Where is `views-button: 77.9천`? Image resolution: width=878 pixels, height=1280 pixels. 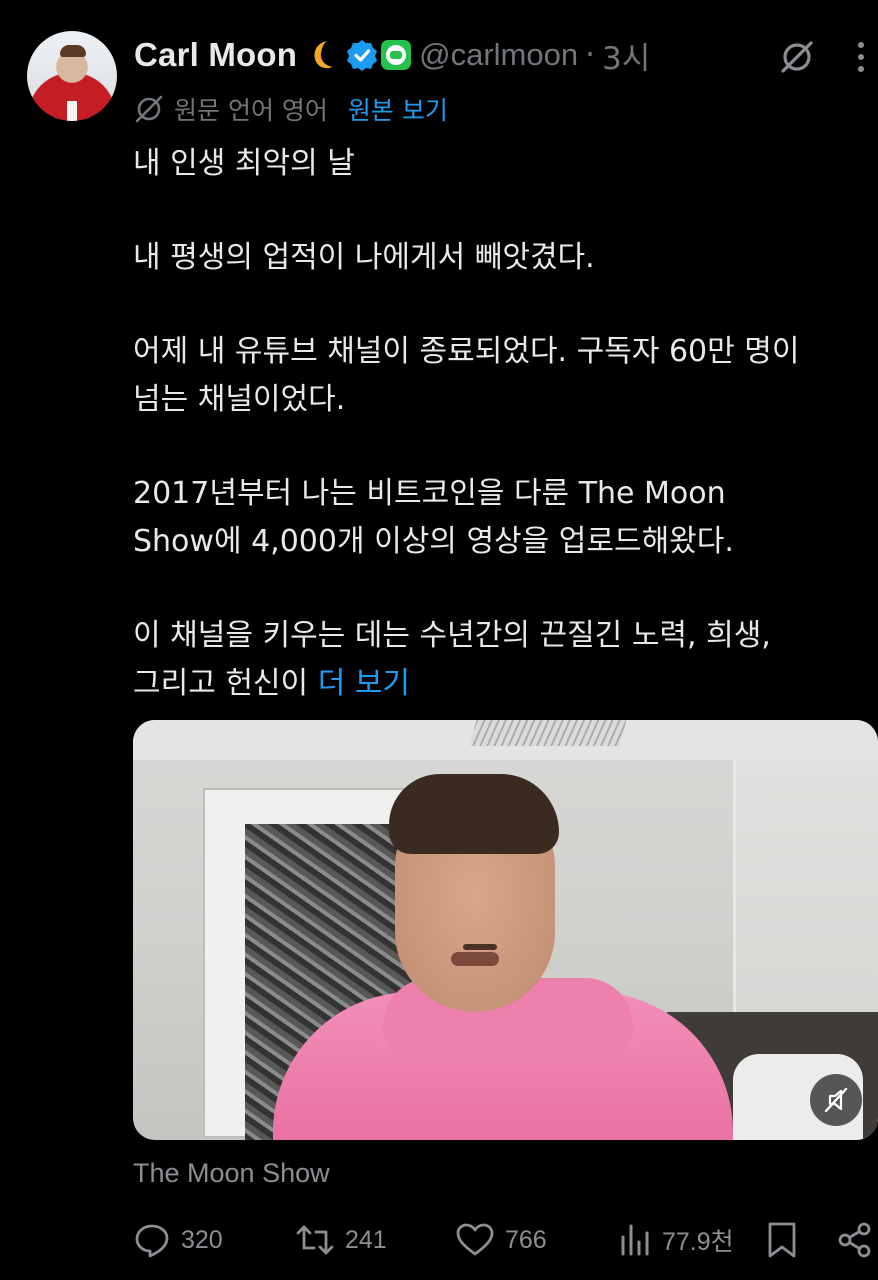
views-button: 77.9천 is located at coordinates (676, 1240).